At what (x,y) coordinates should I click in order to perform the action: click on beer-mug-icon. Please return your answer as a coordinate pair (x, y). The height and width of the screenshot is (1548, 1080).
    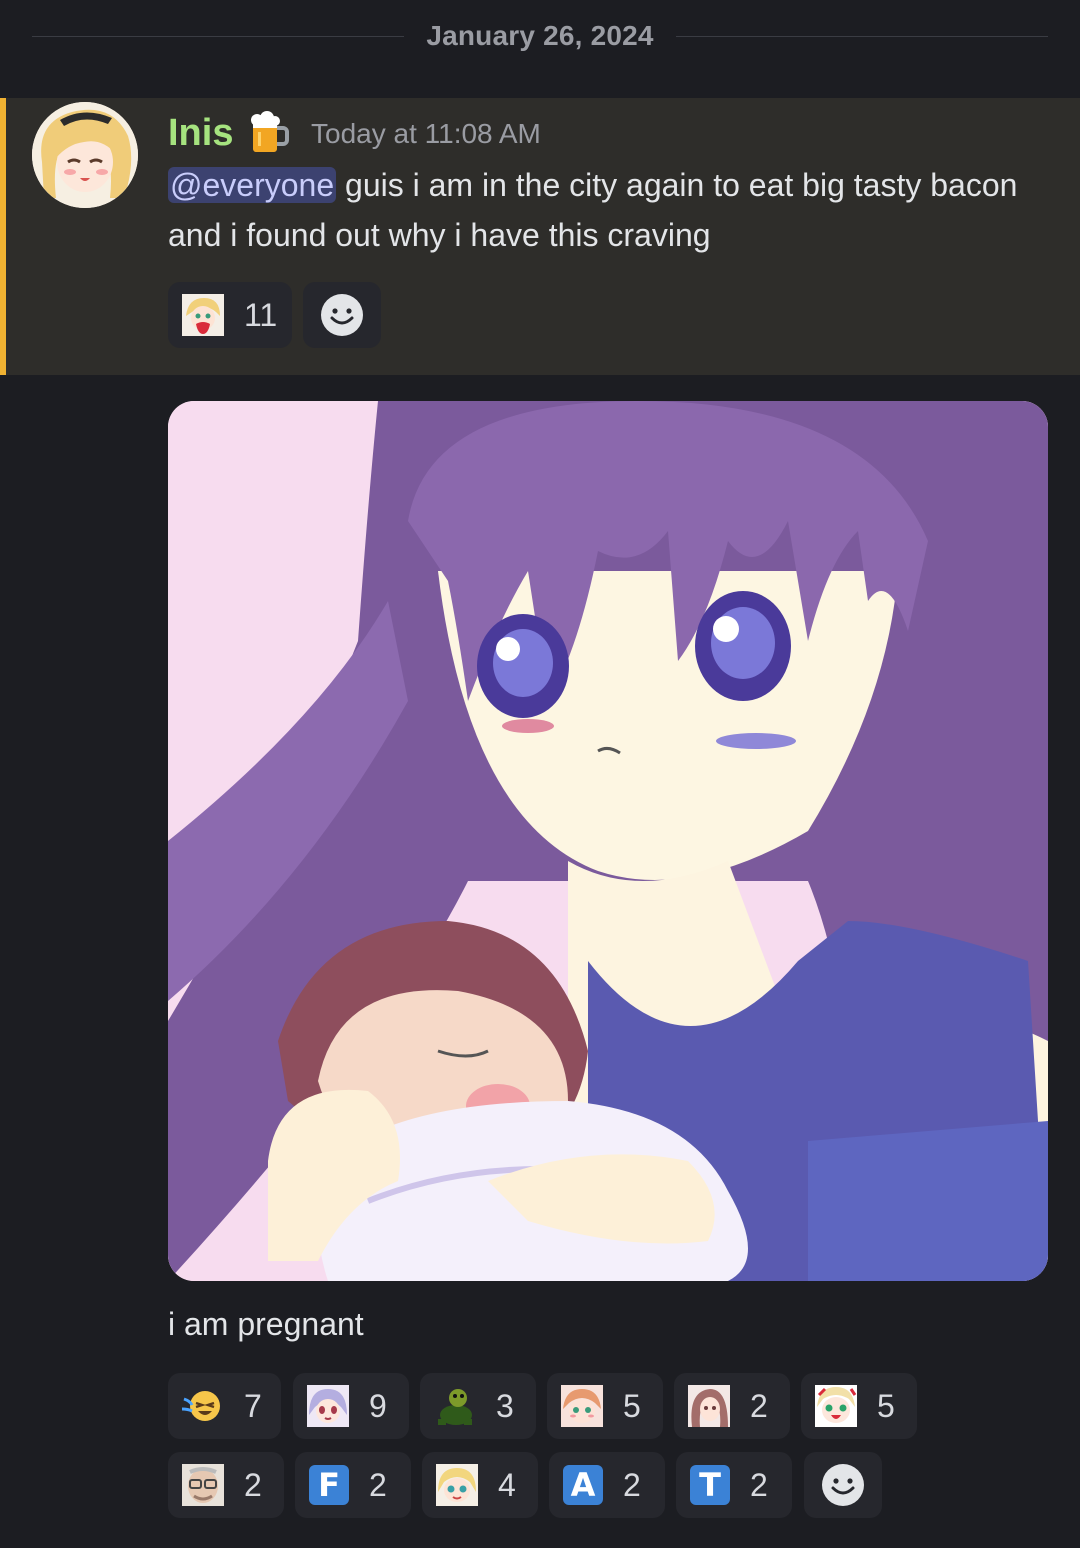
    Looking at the image, I should click on (270, 131).